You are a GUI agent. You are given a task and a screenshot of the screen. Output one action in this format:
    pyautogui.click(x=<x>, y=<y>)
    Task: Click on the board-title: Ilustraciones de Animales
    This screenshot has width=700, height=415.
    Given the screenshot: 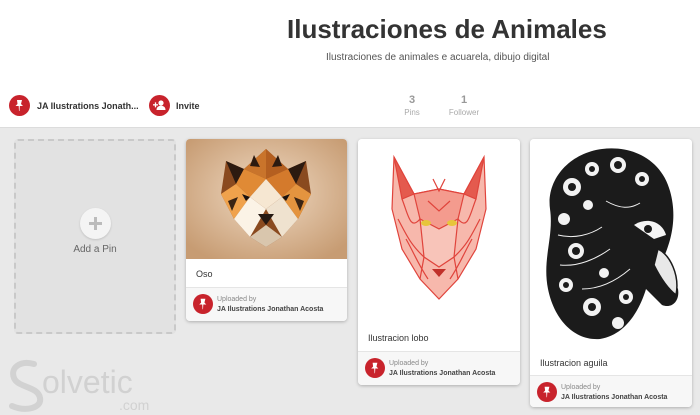 What is the action you would take?
    pyautogui.click(x=447, y=29)
    